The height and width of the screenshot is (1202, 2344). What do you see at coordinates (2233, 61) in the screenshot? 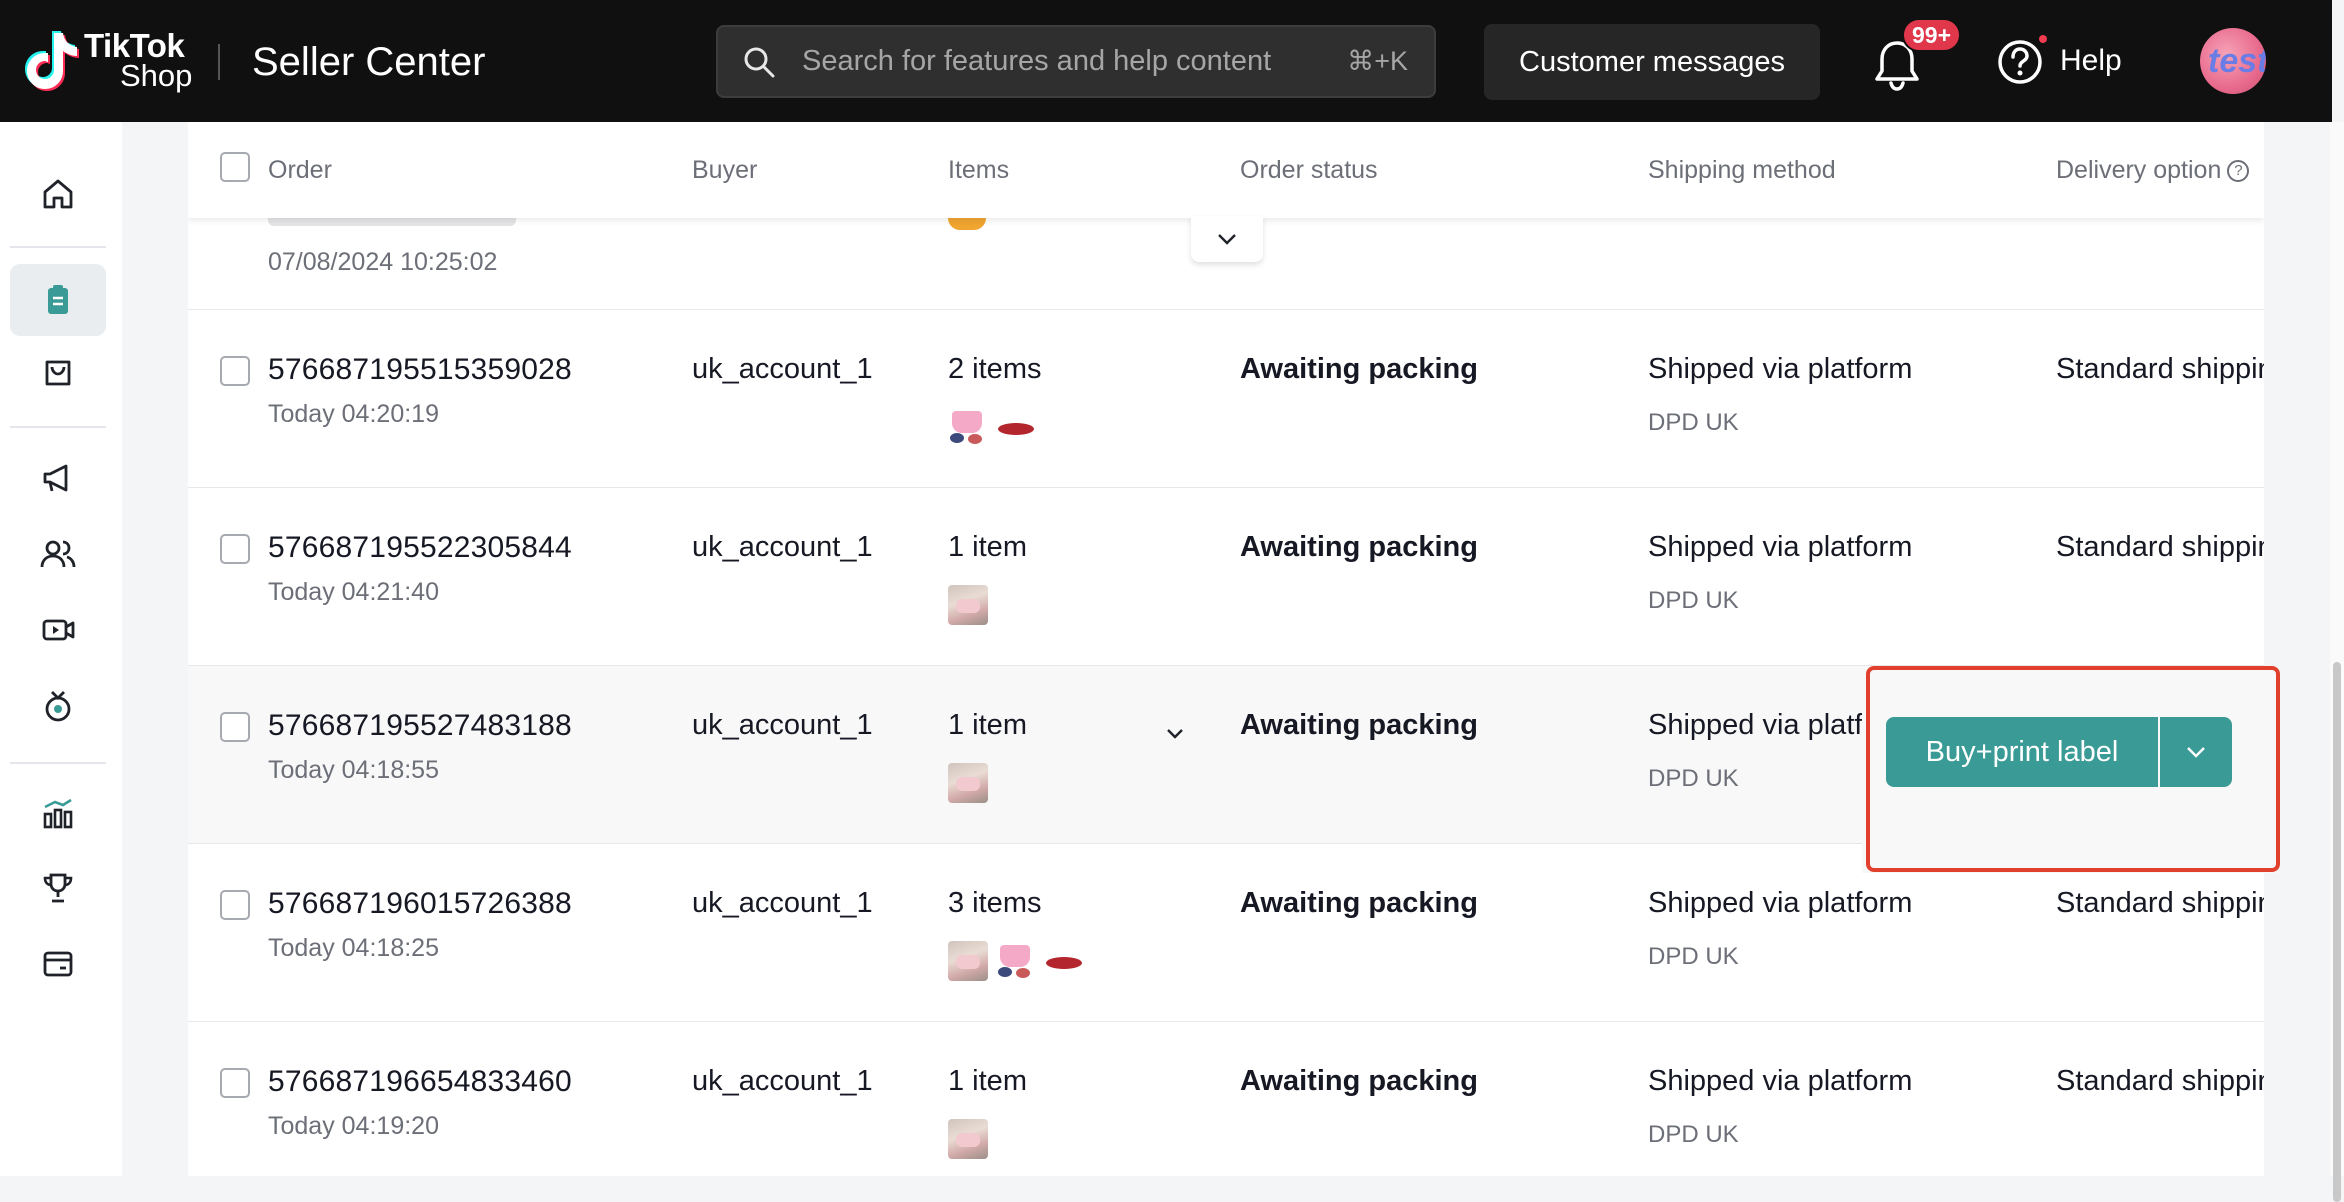
I see `avatar: test` at bounding box center [2233, 61].